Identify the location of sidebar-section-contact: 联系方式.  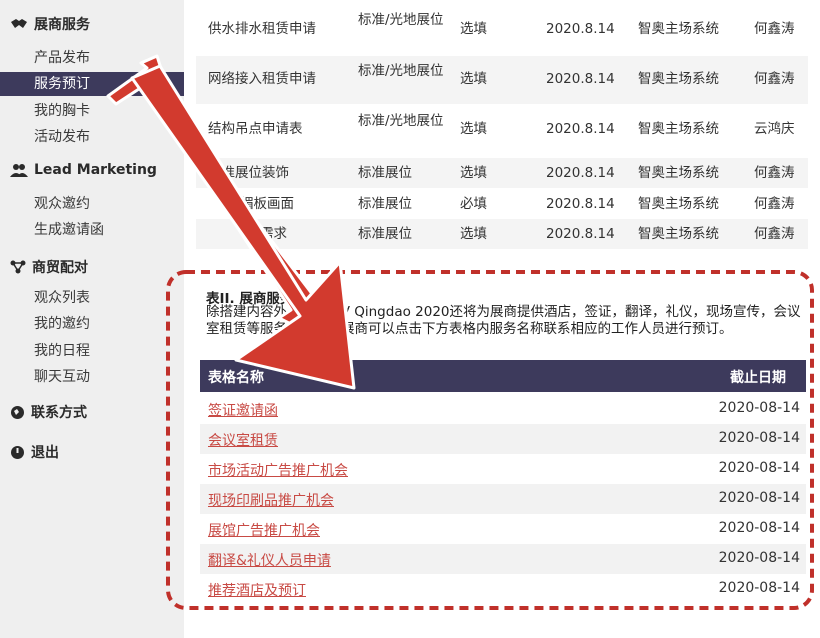
(48, 412).